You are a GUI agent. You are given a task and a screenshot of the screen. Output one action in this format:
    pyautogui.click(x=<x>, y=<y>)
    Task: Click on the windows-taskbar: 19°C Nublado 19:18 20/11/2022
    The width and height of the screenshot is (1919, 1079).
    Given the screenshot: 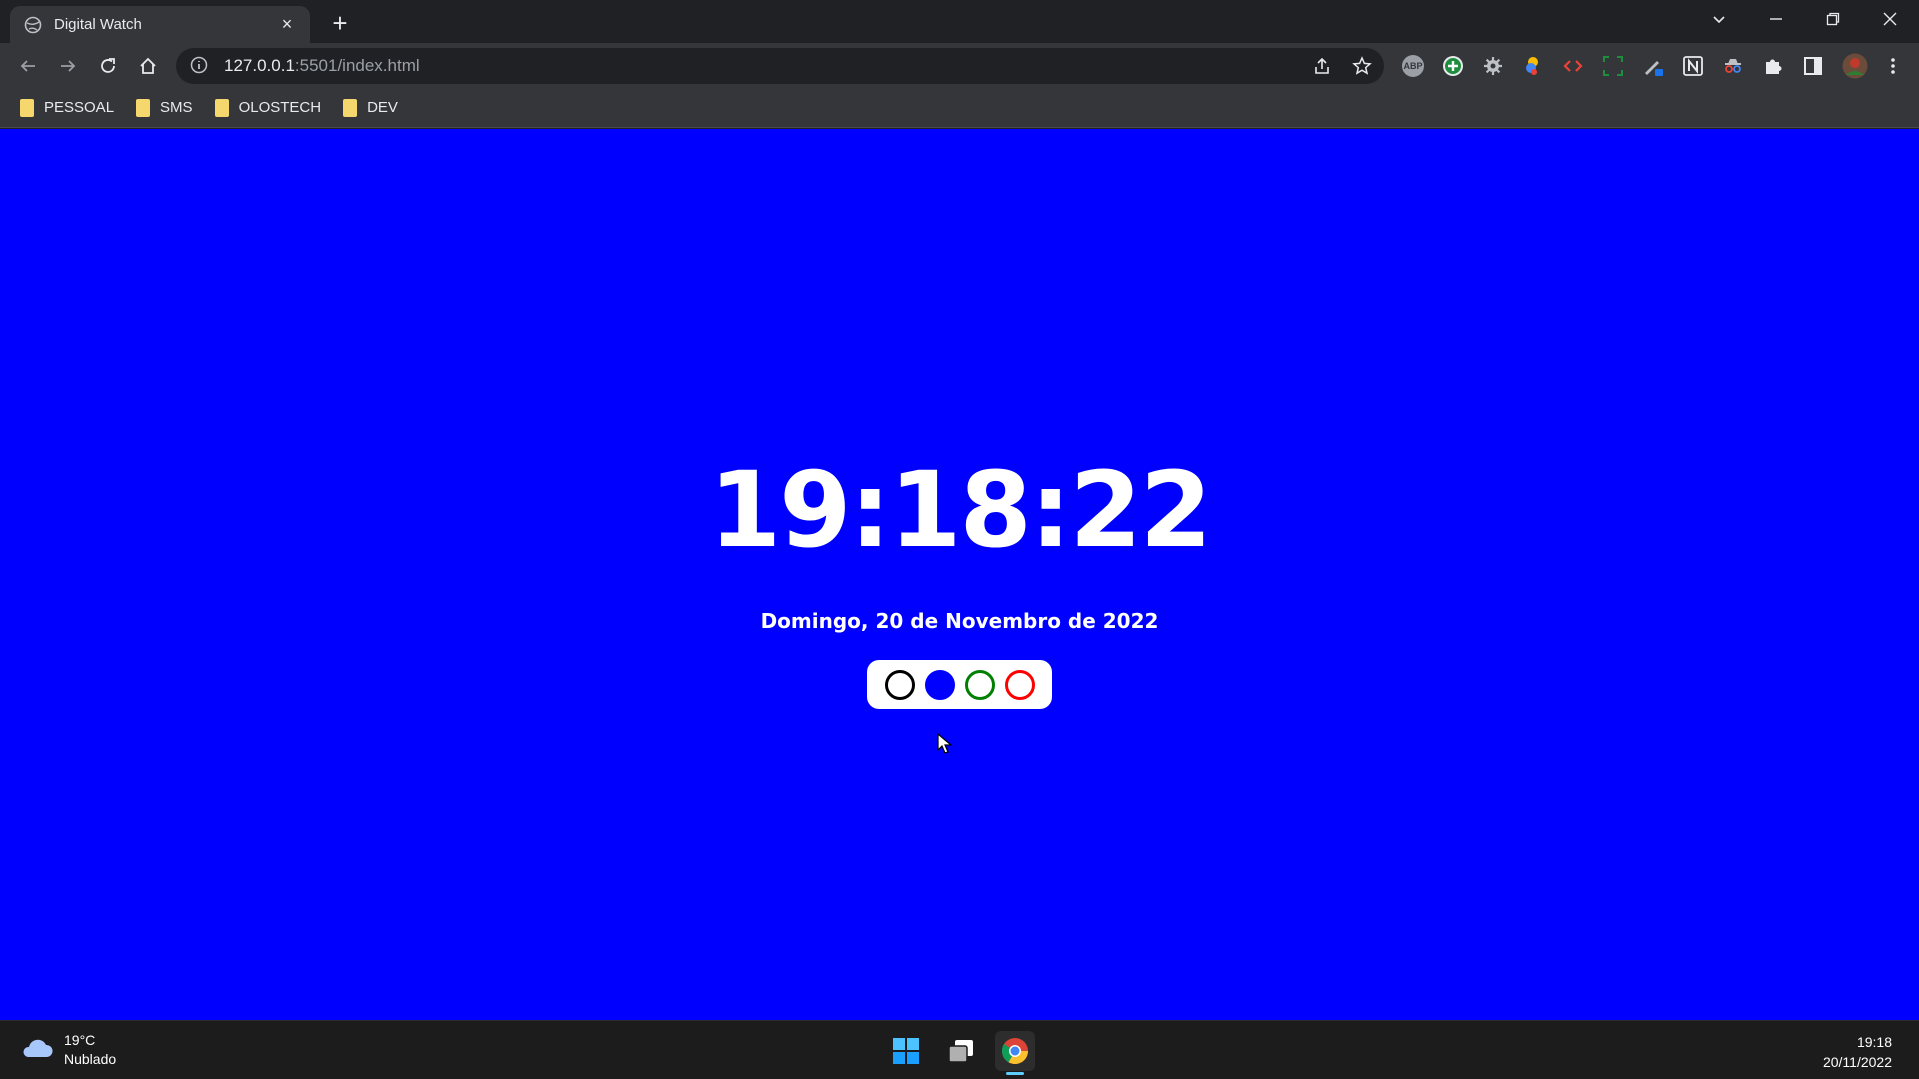 What is the action you would take?
    pyautogui.click(x=959, y=1049)
    